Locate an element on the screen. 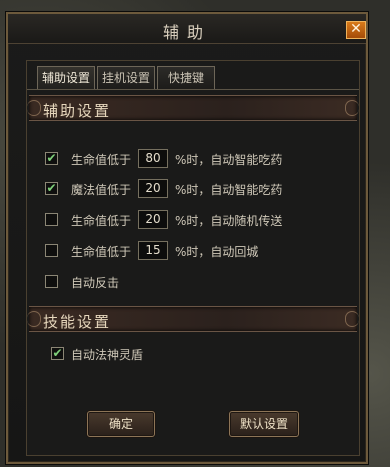 This screenshot has width=390, height=467. section-title-skill: 技能设置 is located at coordinates (77, 322).